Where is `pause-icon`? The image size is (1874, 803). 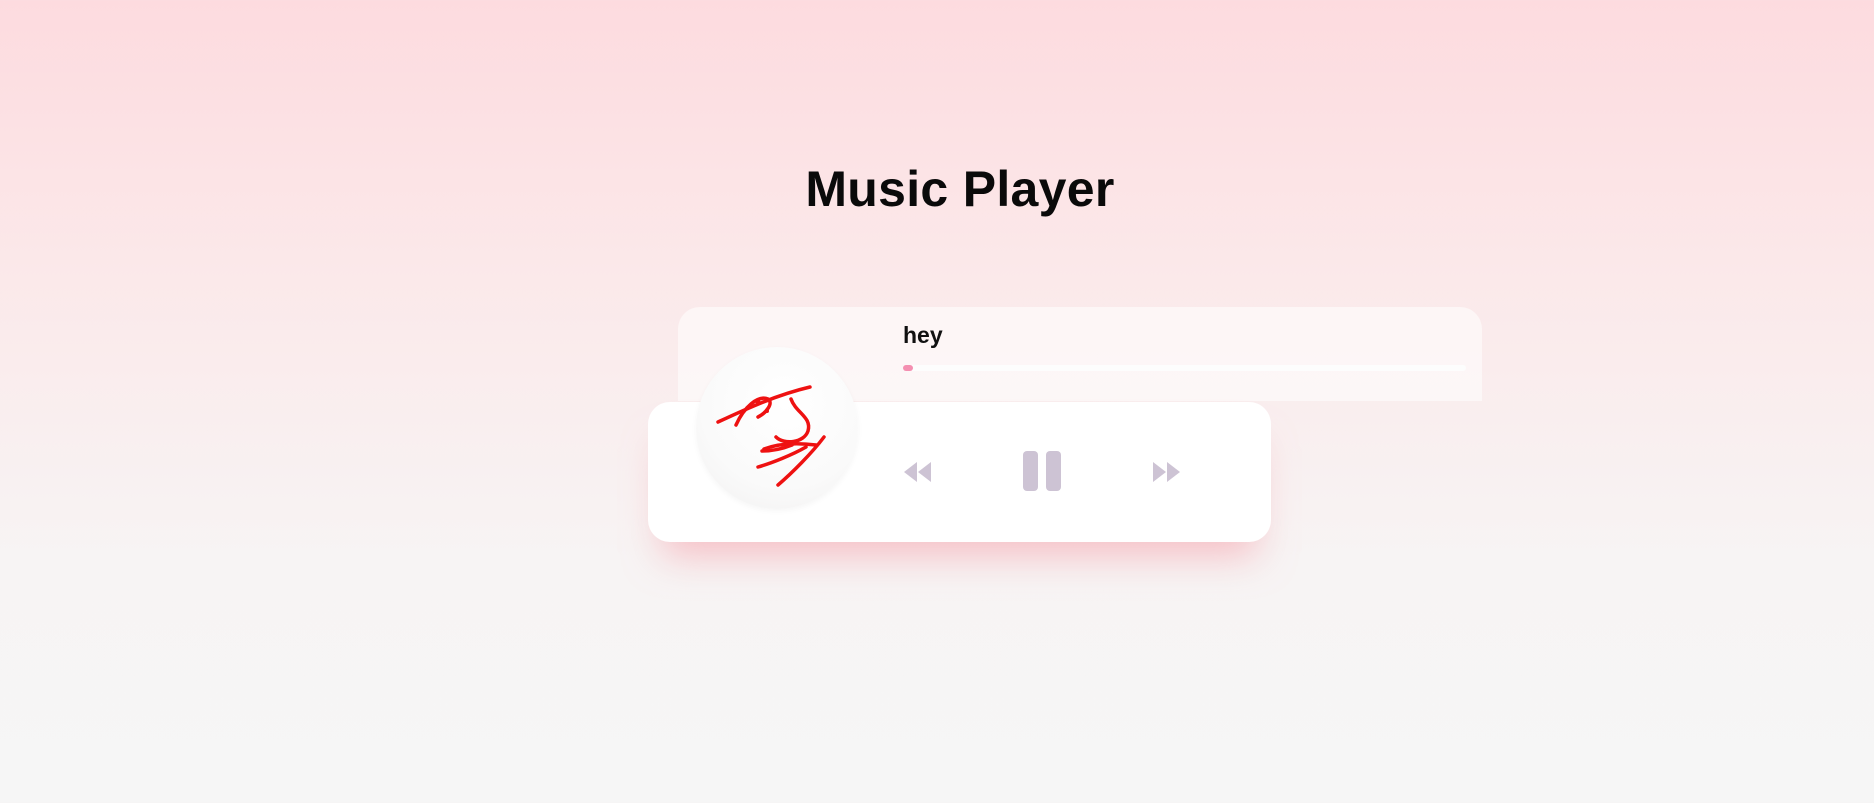
pause-icon is located at coordinates (1042, 471).